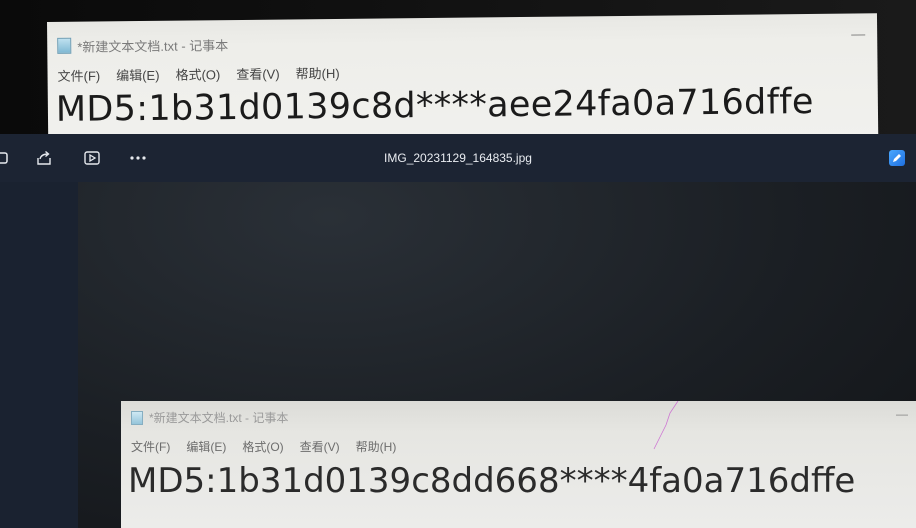  I want to click on md5-text: MD5:1b31d0139c8d****aee24fa0a716dffe, so click(434, 105).